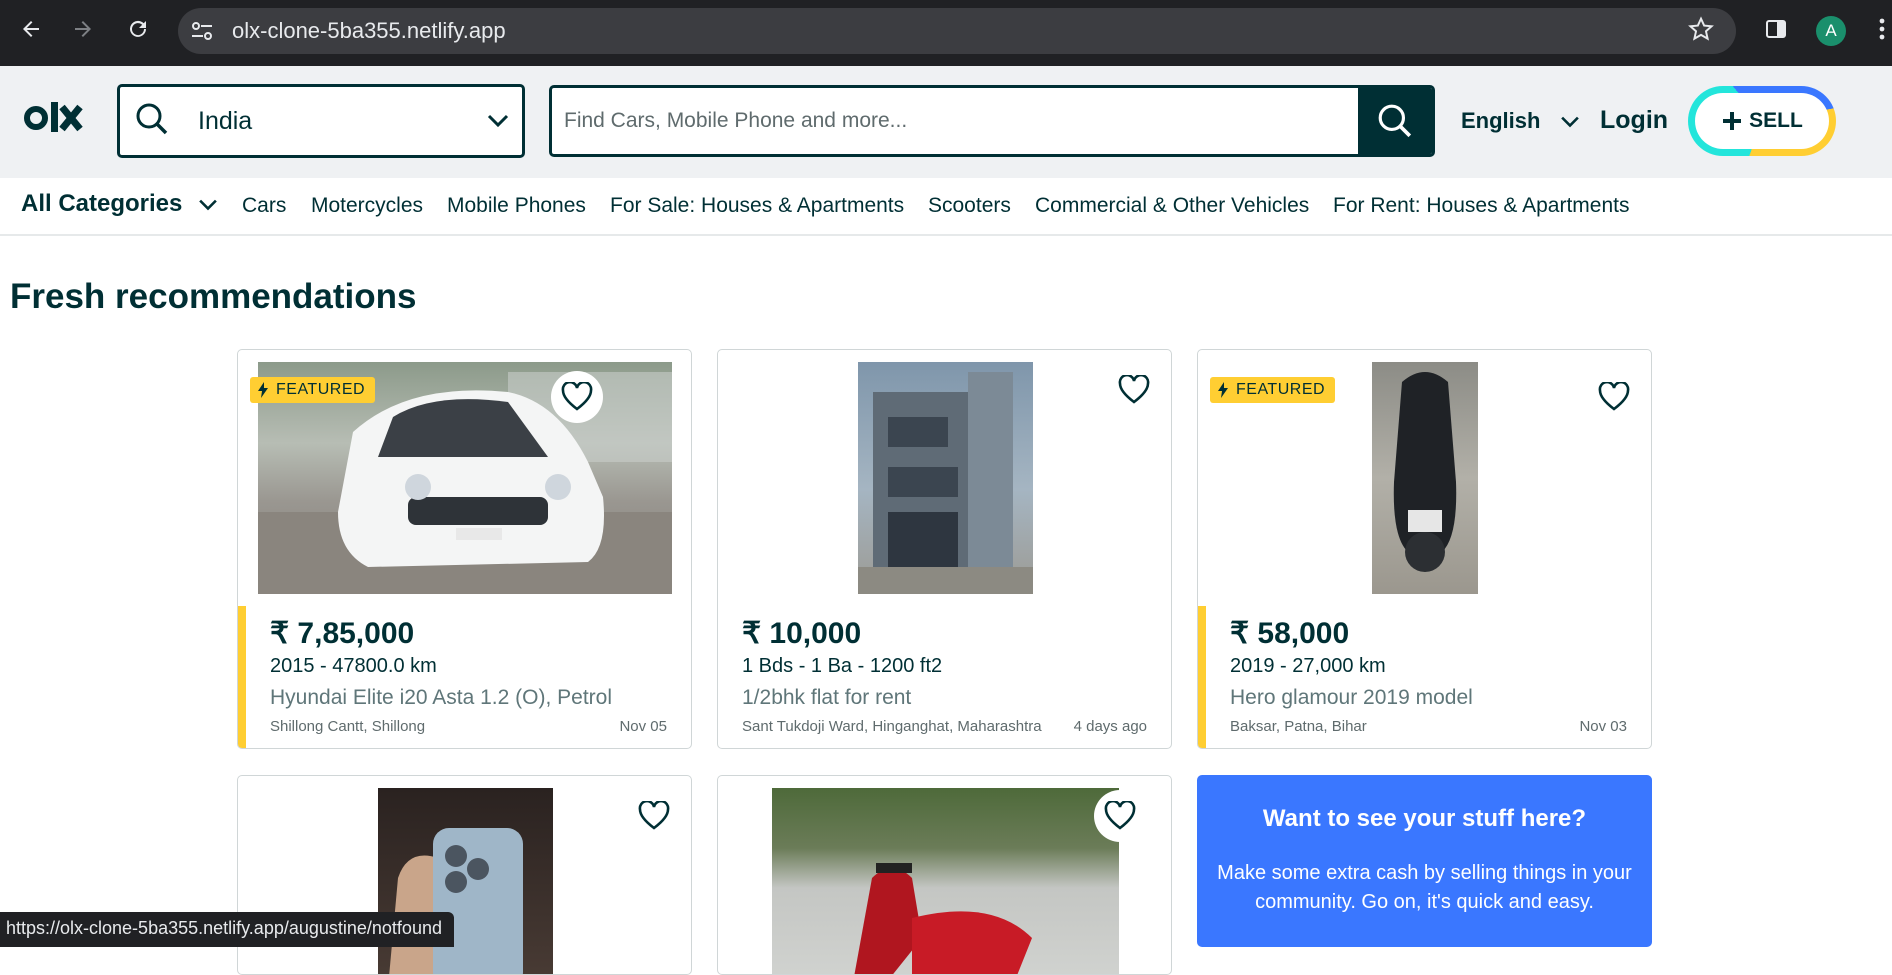 The height and width of the screenshot is (975, 1892). I want to click on plus-icon, so click(1732, 121).